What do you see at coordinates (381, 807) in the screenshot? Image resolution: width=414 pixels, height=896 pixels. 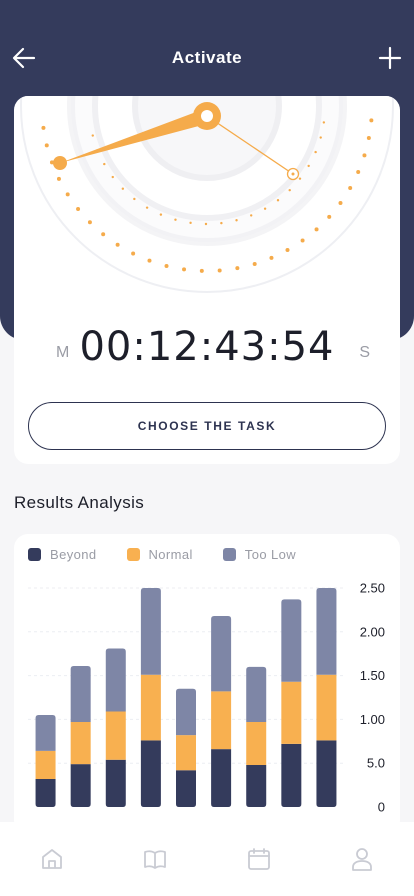 I see `y-tick-label: 0` at bounding box center [381, 807].